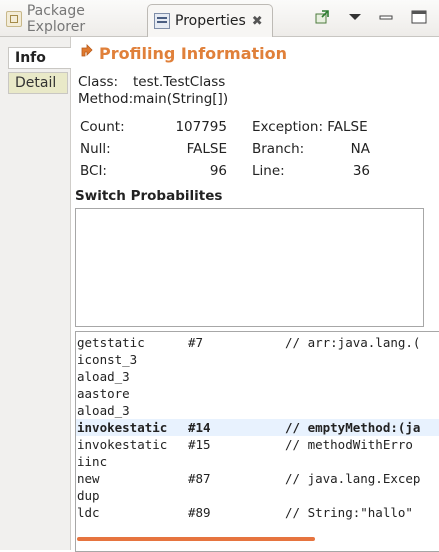 The width and height of the screenshot is (439, 552). Describe the element at coordinates (361, 171) in the screenshot. I see `line-value: 36` at that location.